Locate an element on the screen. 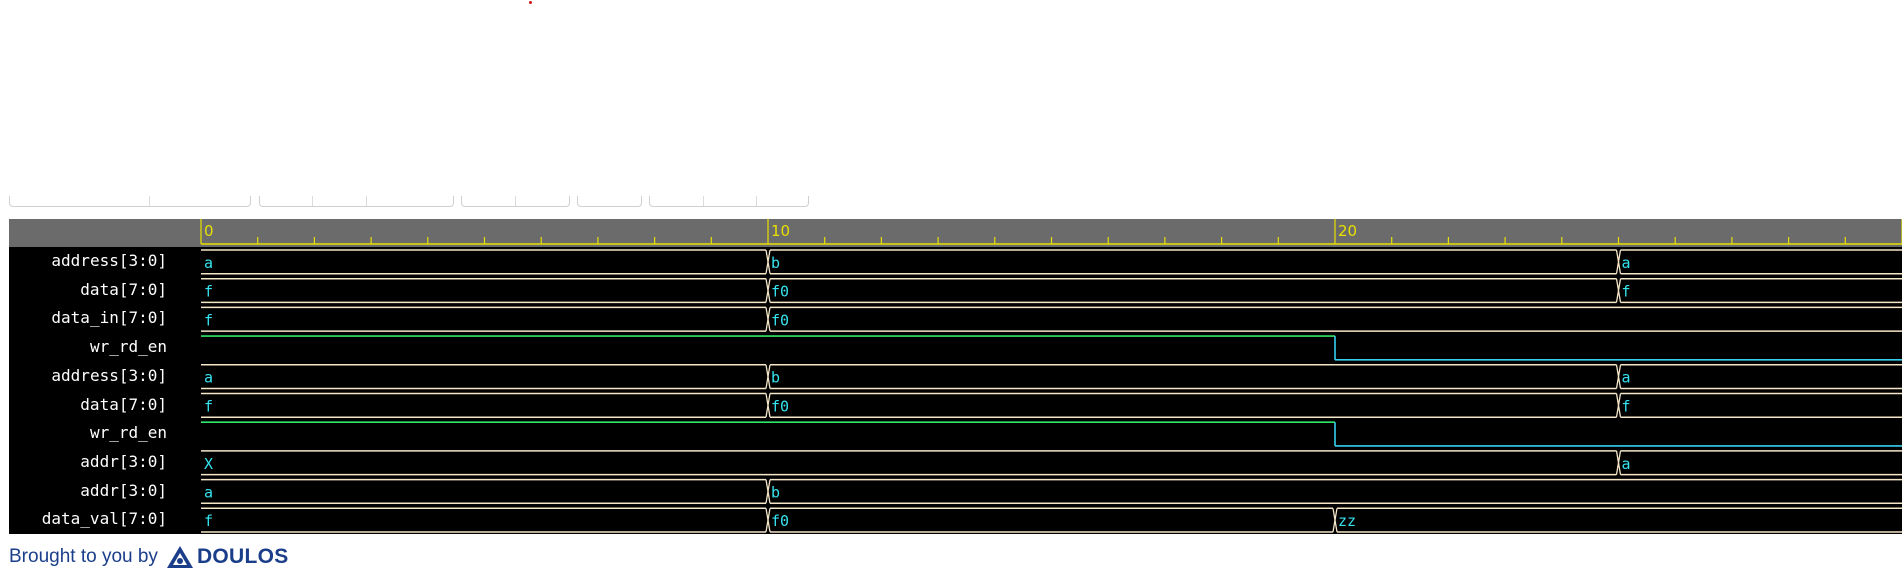  ruler-tick-label: 20 is located at coordinates (1347, 231).